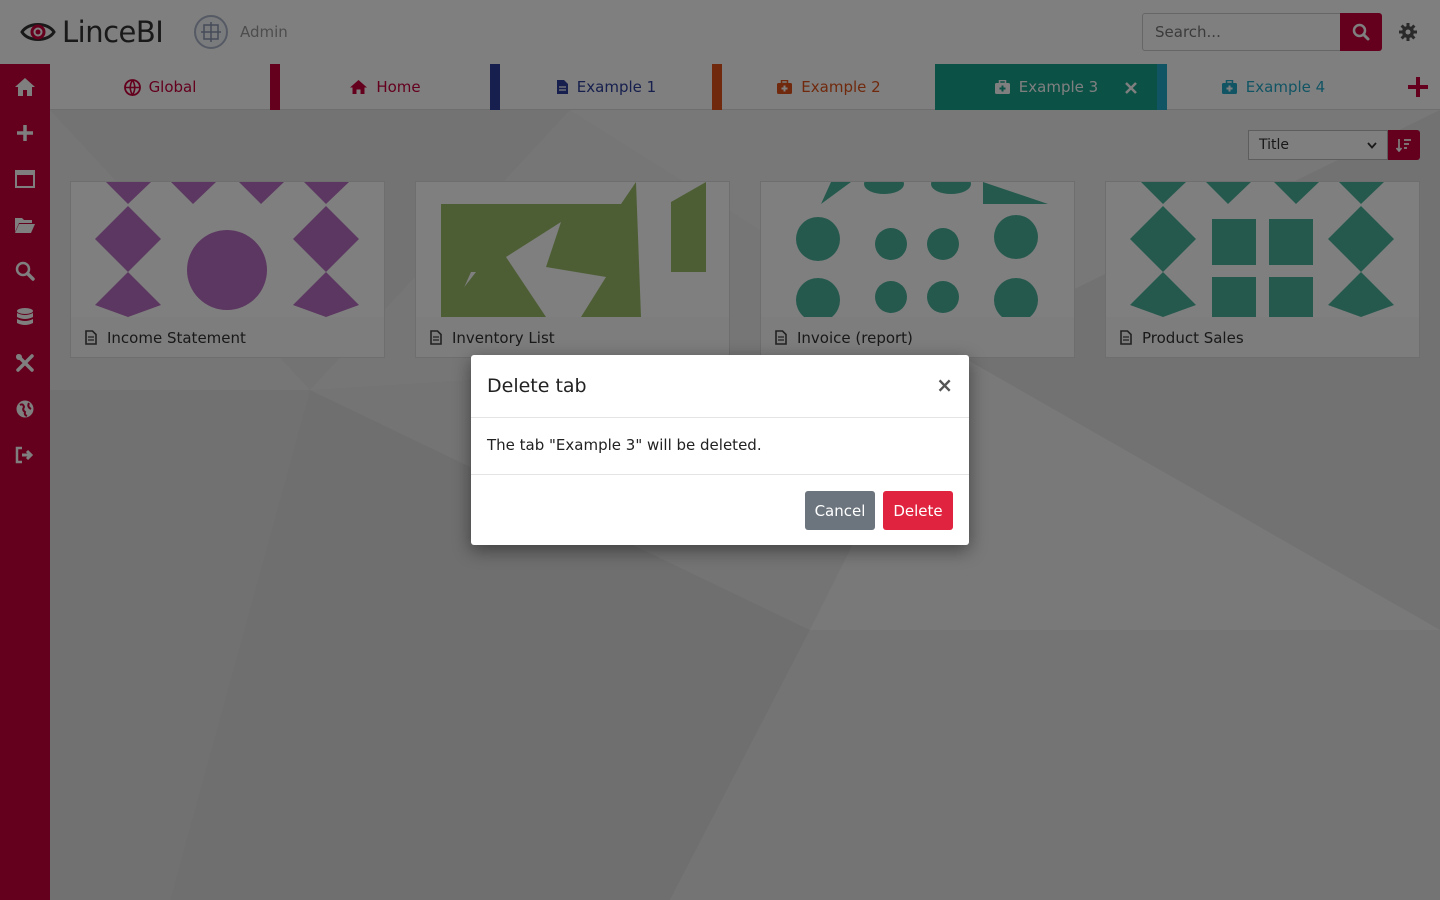 The image size is (1440, 900). Describe the element at coordinates (537, 386) in the screenshot. I see `modal-title: Delete tab` at that location.